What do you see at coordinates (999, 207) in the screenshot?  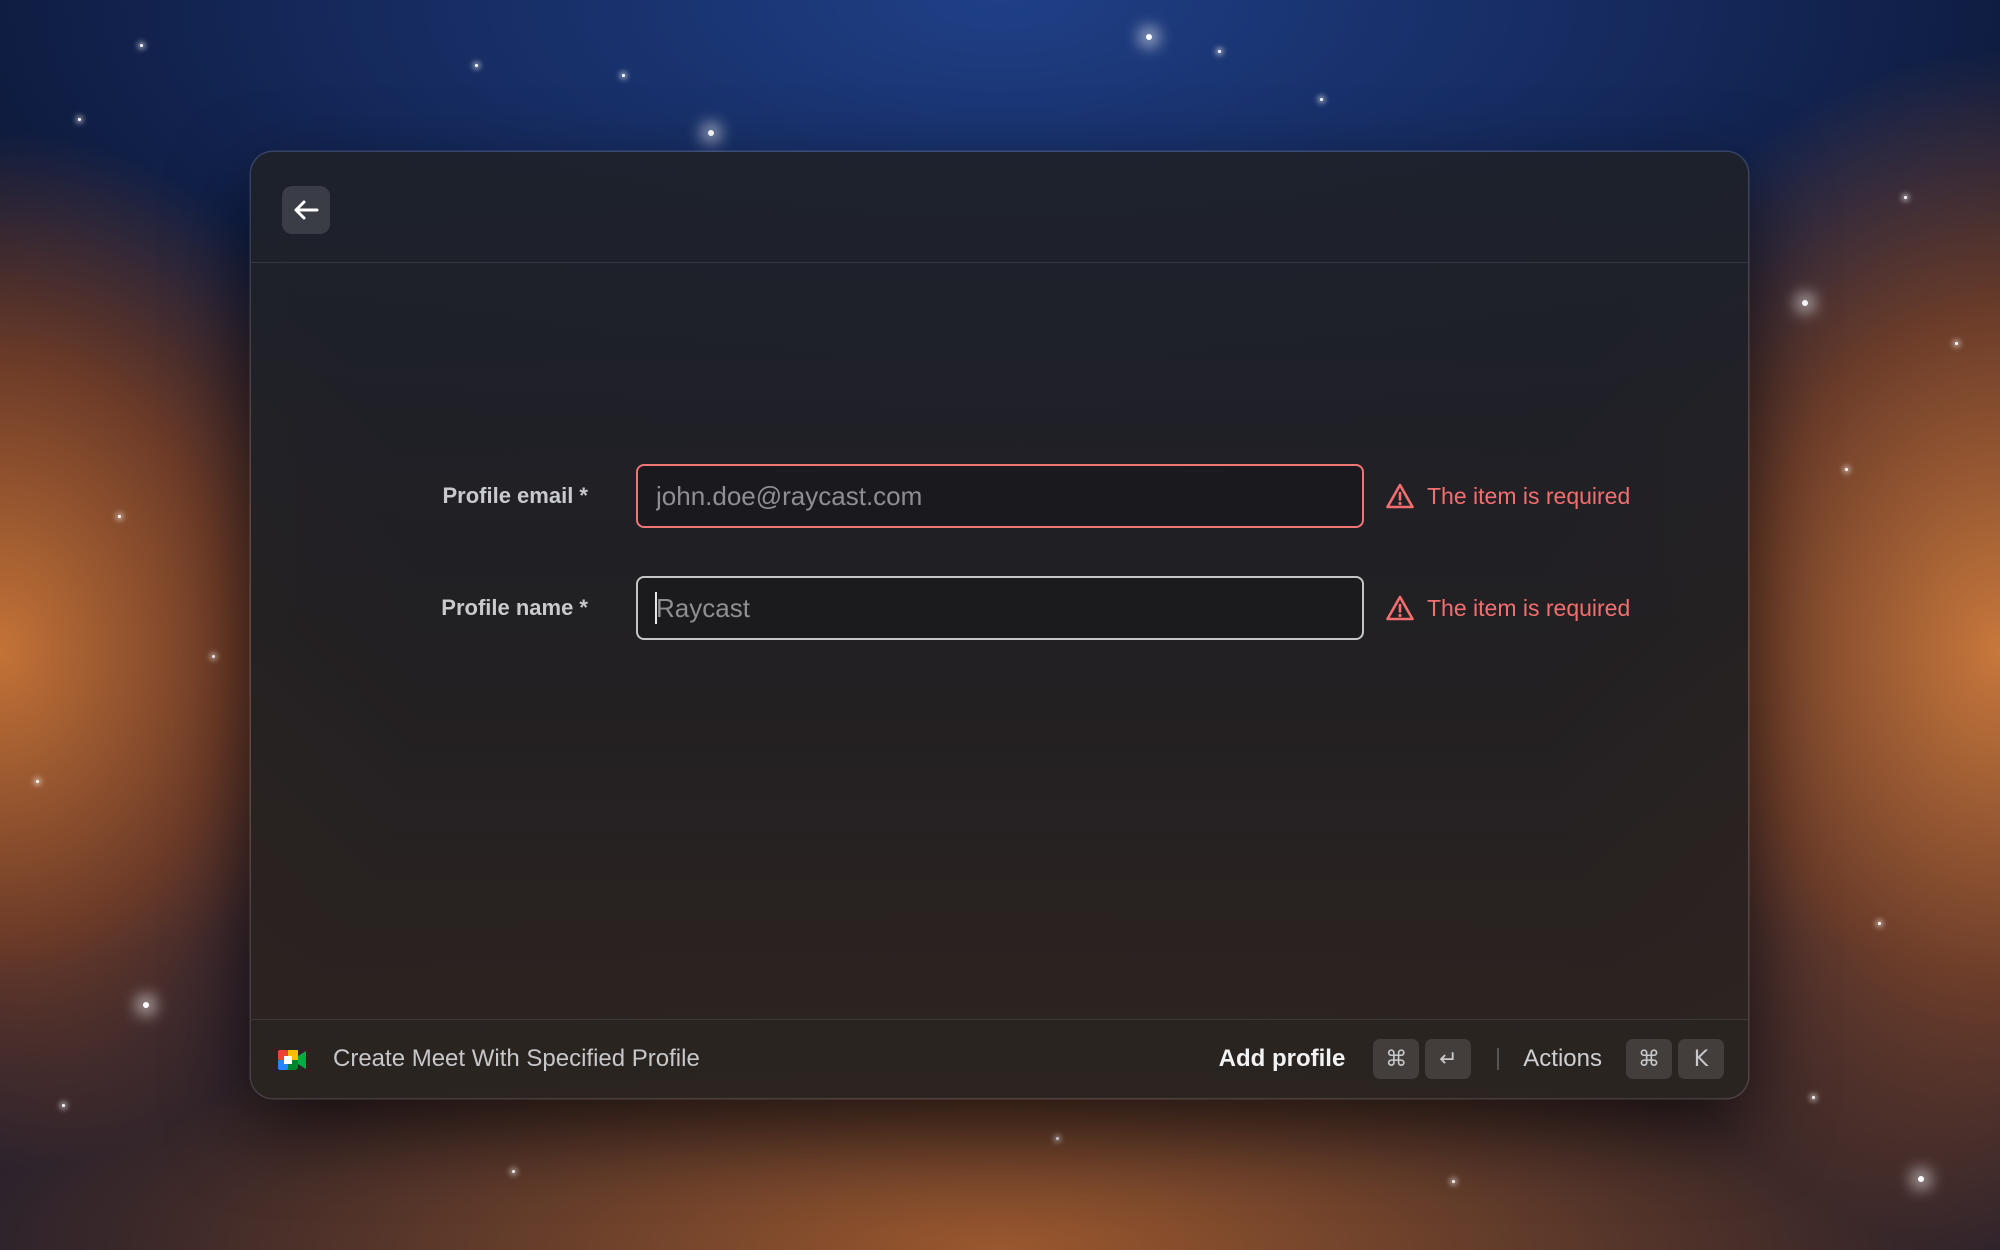 I see `window-header` at bounding box center [999, 207].